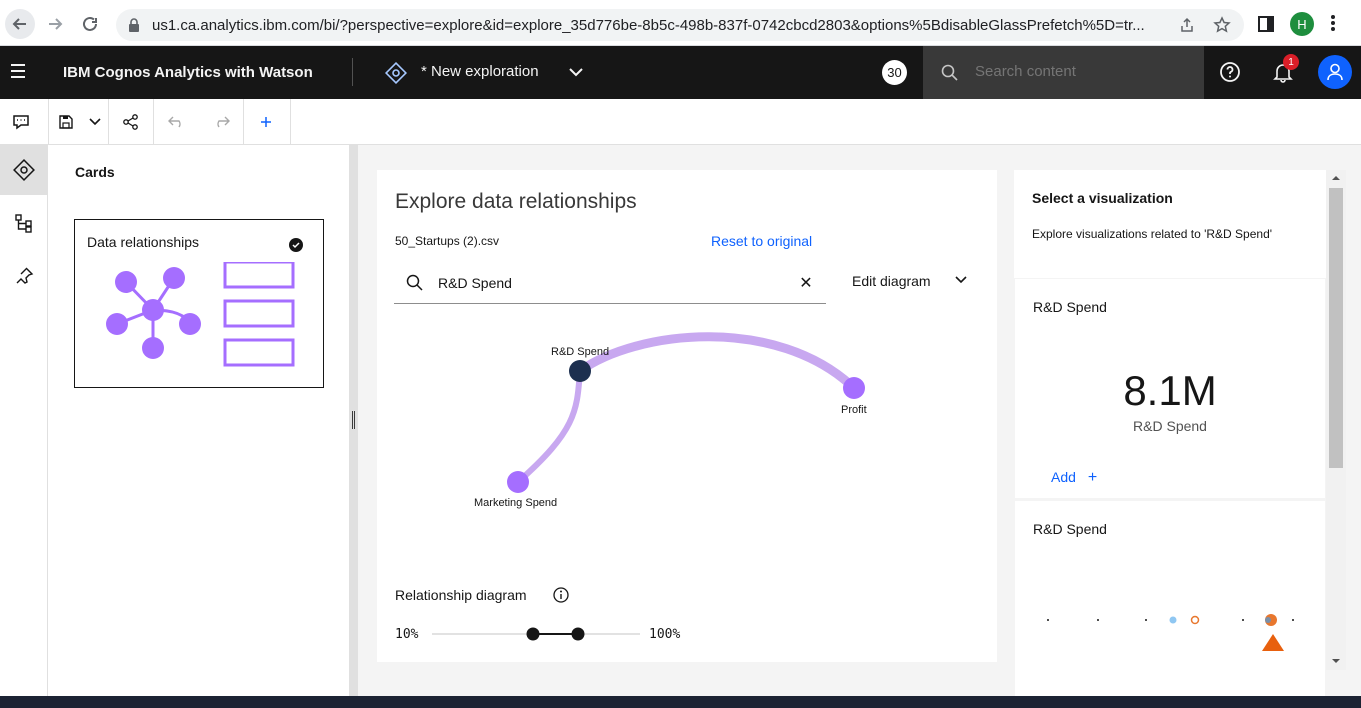 This screenshot has height=708, width=1361. I want to click on hamburger-menu-icon, so click(20, 72).